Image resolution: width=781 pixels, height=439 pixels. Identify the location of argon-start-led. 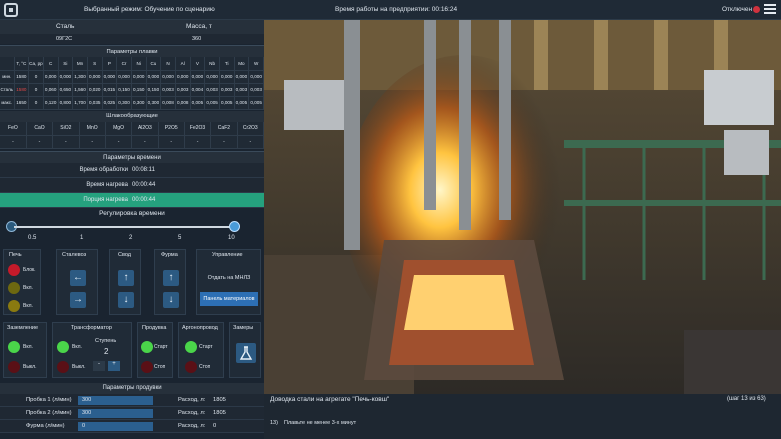
(191, 347).